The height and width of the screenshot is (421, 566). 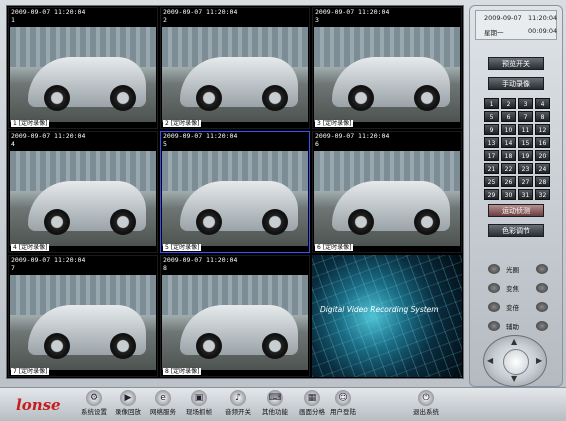 I want to click on camera-view-5: 2009-09-07 11:20:04 5 5 [定时录像], so click(x=235, y=192).